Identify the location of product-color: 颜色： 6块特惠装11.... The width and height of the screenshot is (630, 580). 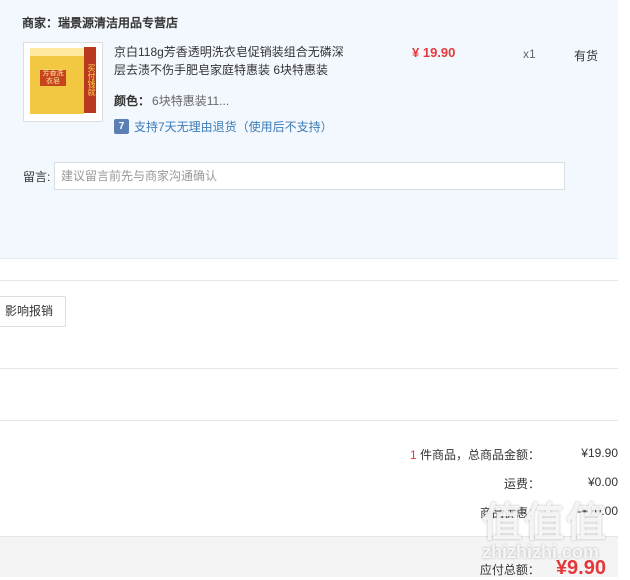
(171, 100).